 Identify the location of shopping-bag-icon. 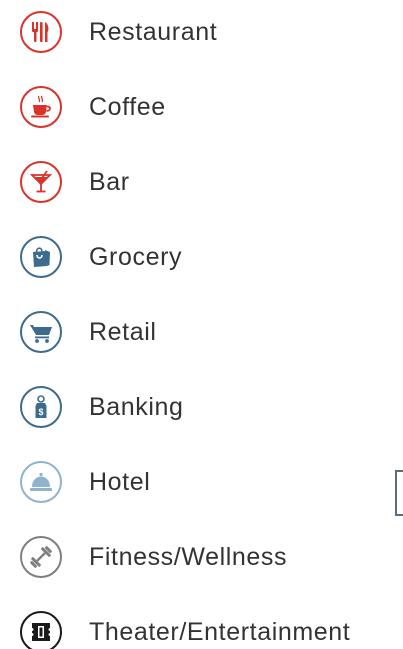
(41, 257).